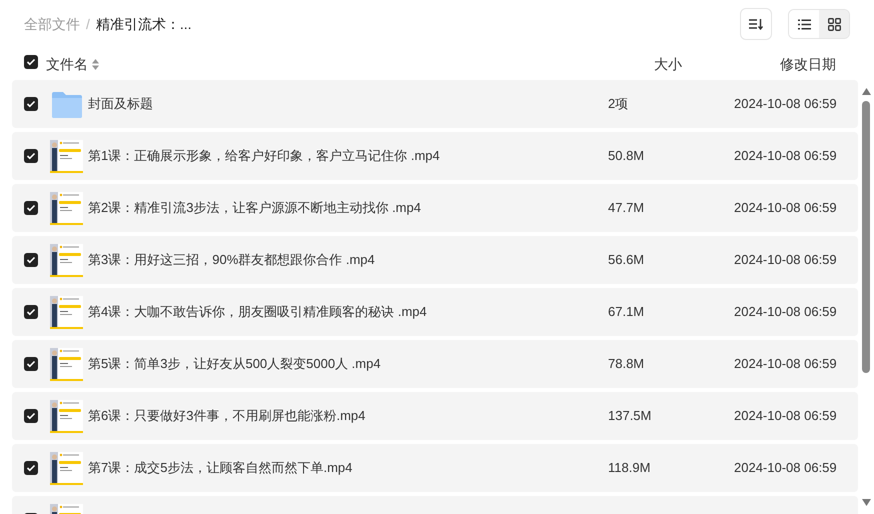  What do you see at coordinates (619, 104) in the screenshot?
I see `file-size: 2项` at bounding box center [619, 104].